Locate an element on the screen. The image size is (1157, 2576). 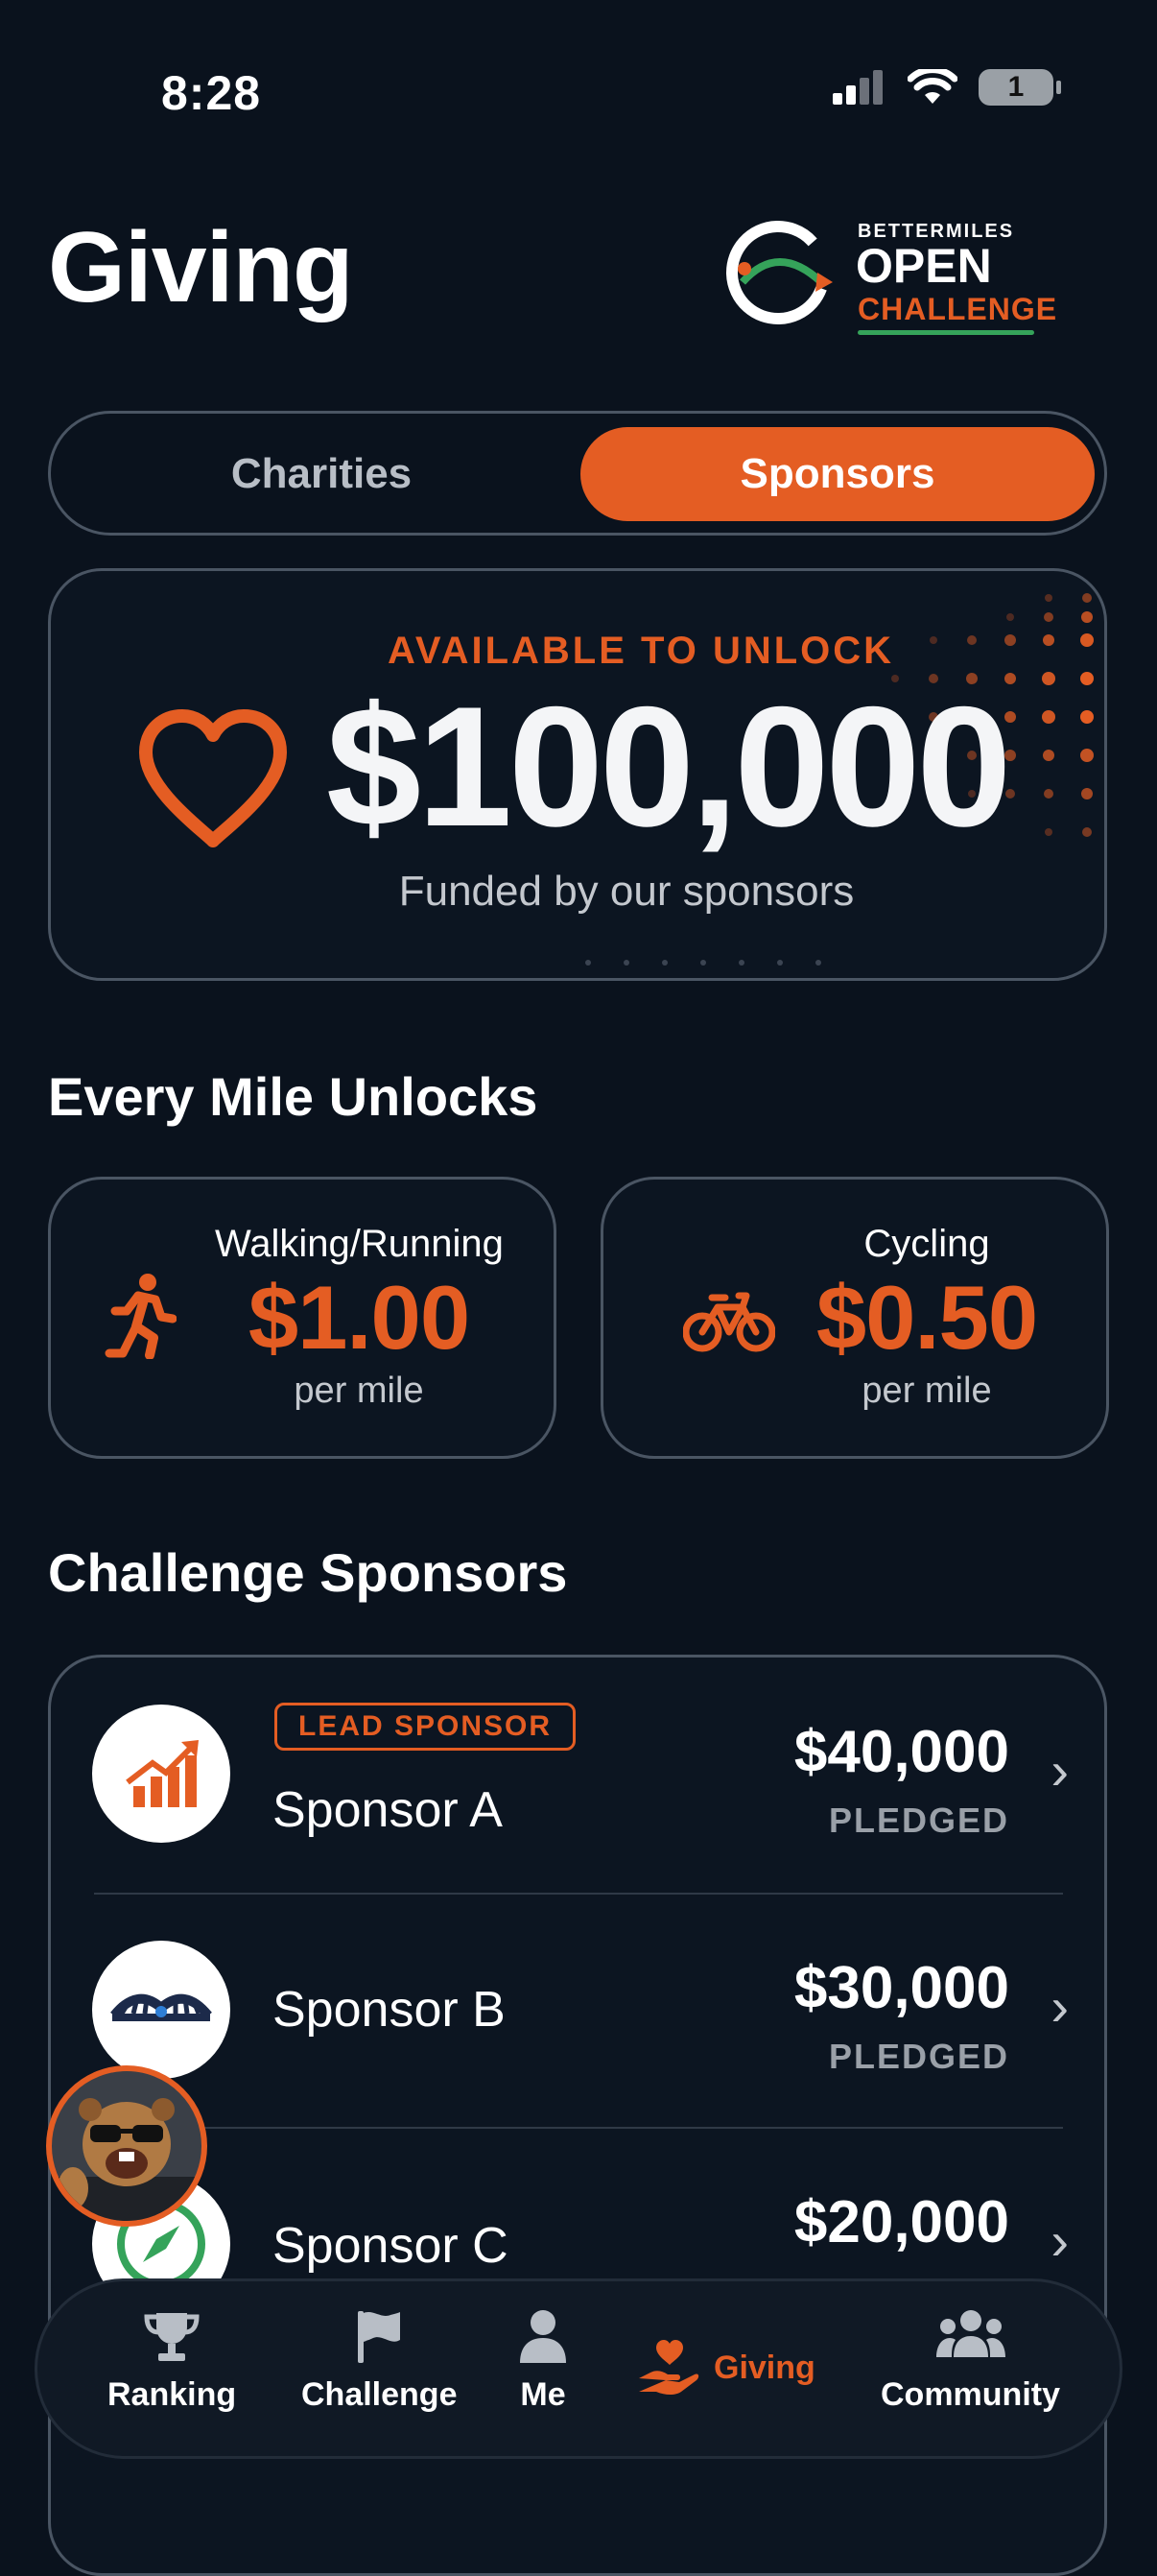
person-icon is located at coordinates (543, 2336).